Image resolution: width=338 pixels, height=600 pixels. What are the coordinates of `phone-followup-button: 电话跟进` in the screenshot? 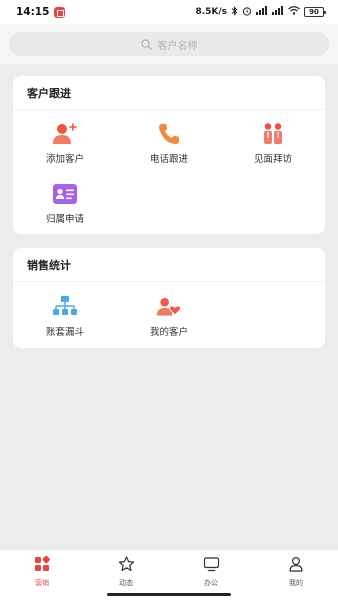 It's located at (169, 147).